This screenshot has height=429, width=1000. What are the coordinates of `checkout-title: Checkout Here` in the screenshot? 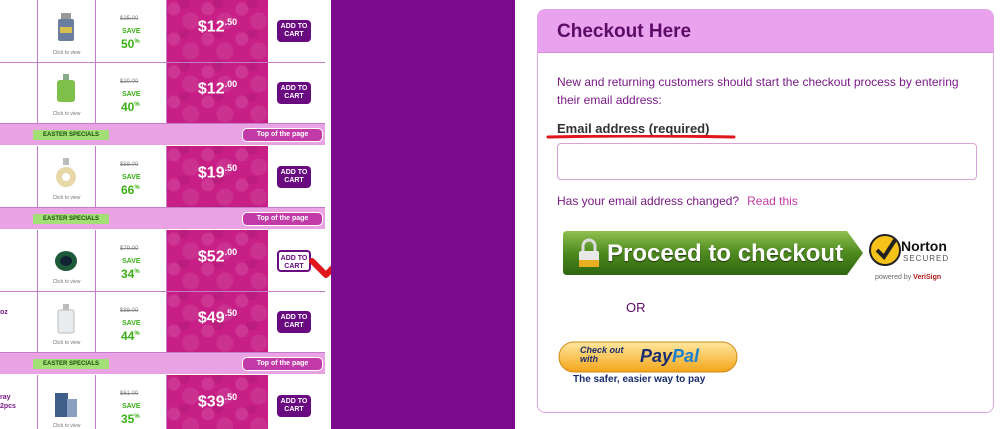 It's located at (624, 31).